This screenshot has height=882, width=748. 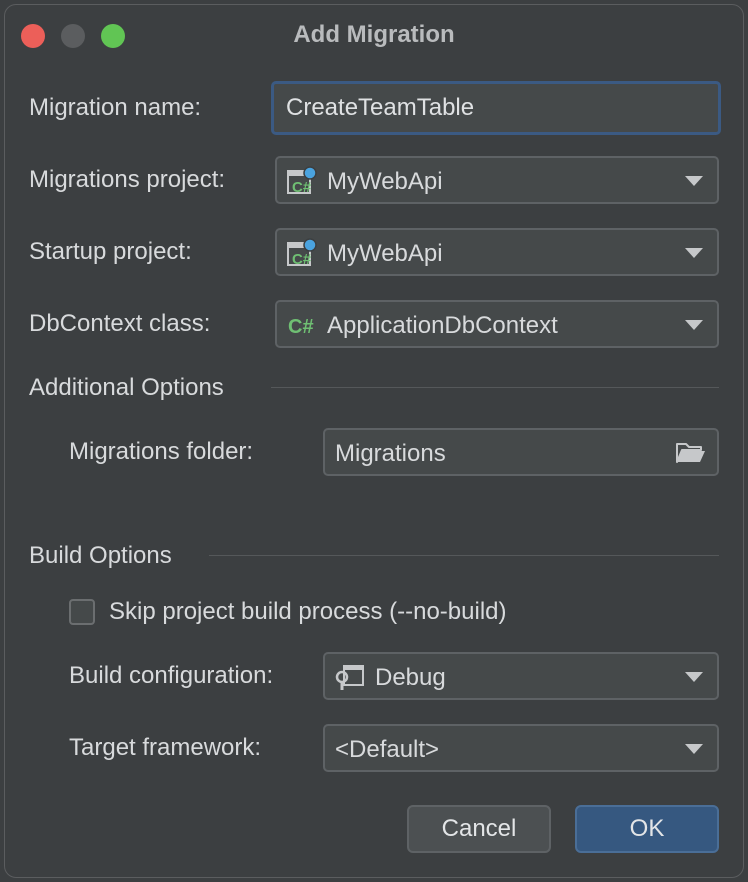 I want to click on additional-options-heading: Additional Options, so click(x=126, y=387).